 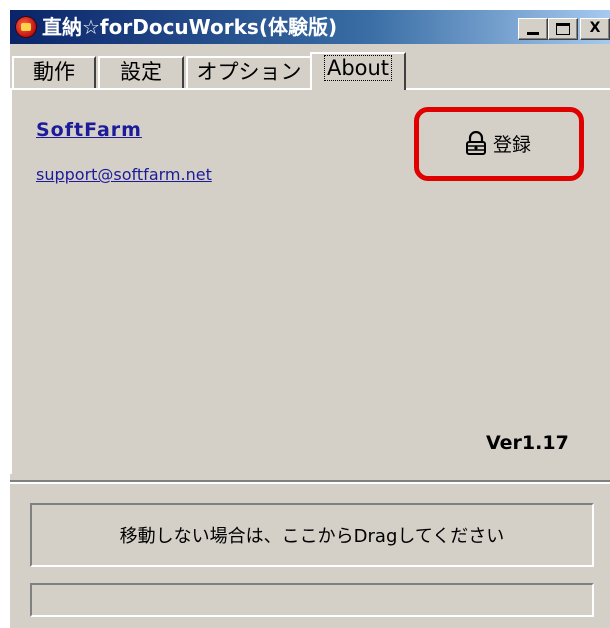 I want to click on tab-about: About, so click(x=358, y=71).